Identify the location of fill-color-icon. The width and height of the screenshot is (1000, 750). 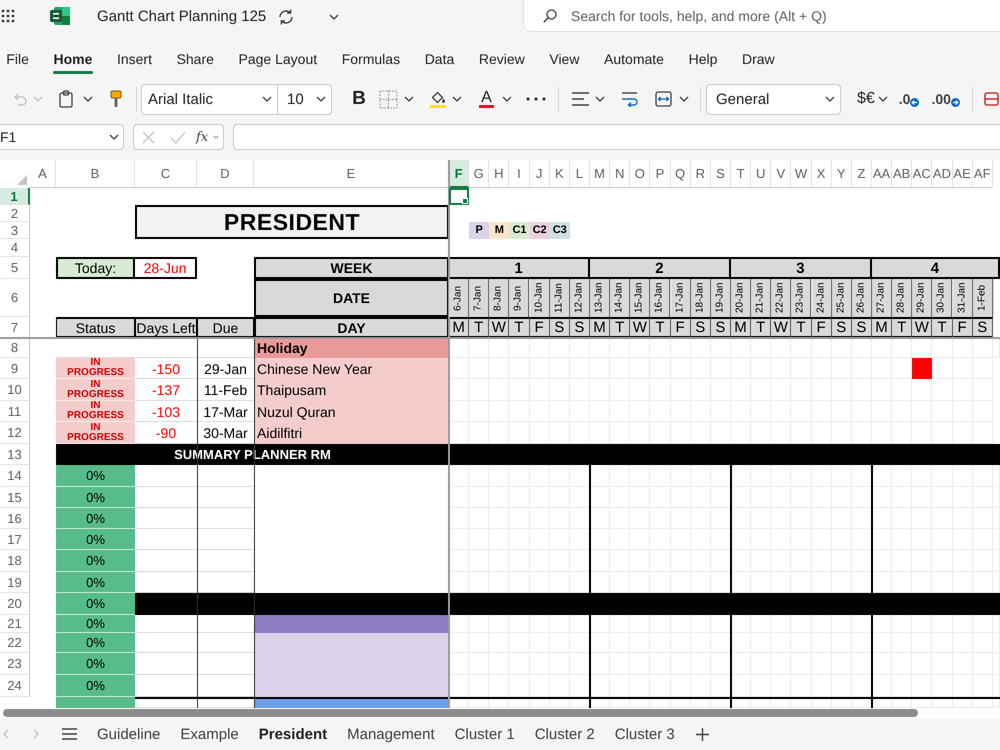
(438, 99).